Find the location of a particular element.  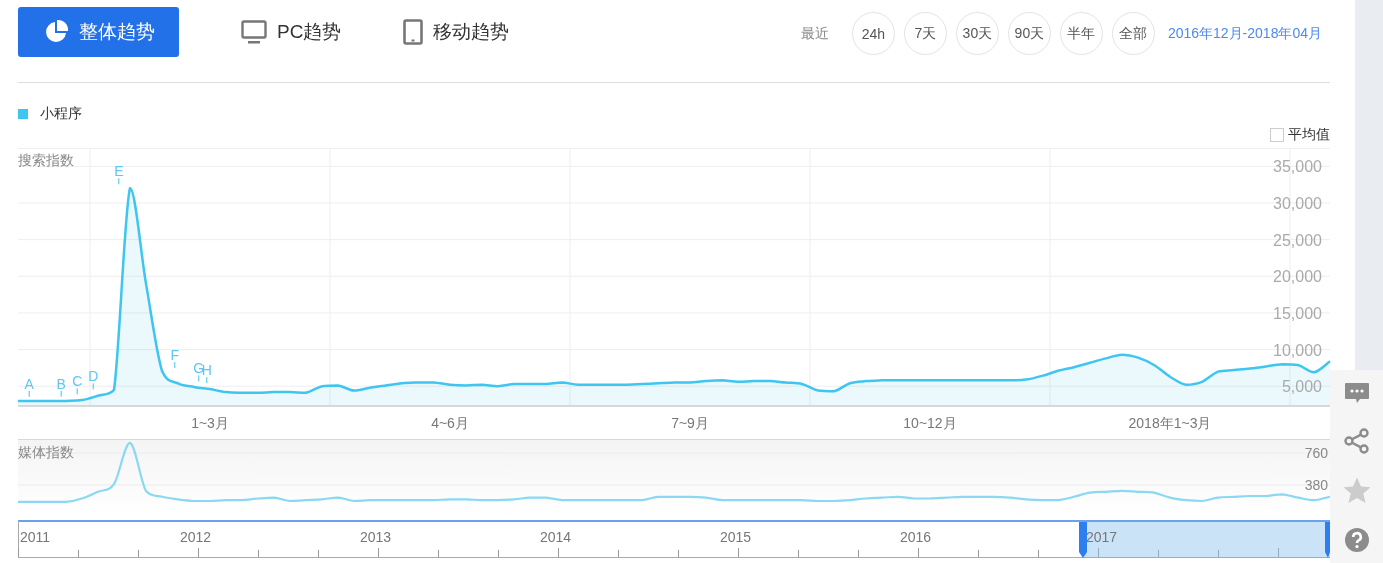

y-tick-label: 5,000 is located at coordinates (1301, 387).